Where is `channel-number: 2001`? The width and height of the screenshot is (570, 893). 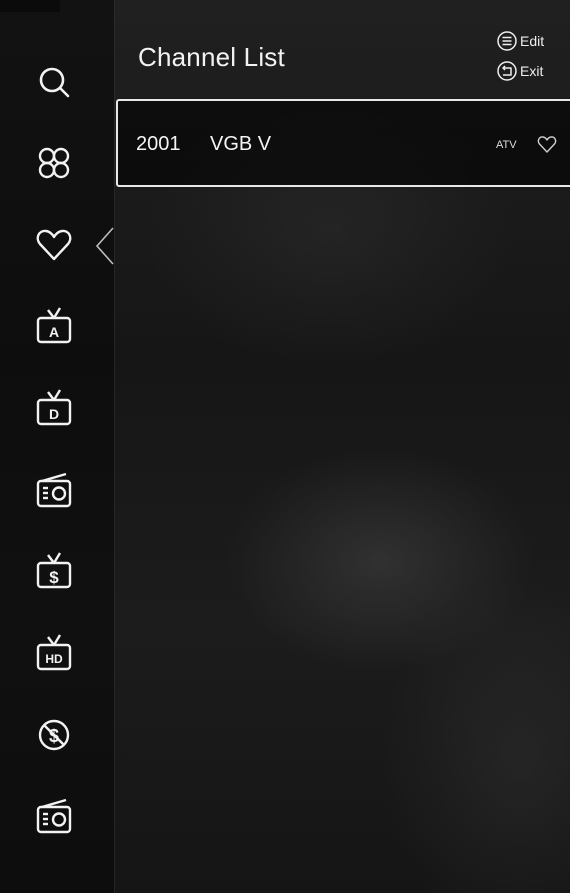 channel-number: 2001 is located at coordinates (158, 144).